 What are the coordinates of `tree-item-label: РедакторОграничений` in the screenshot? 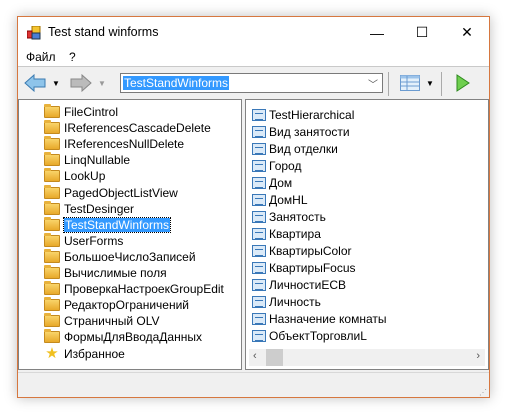 It's located at (127, 305).